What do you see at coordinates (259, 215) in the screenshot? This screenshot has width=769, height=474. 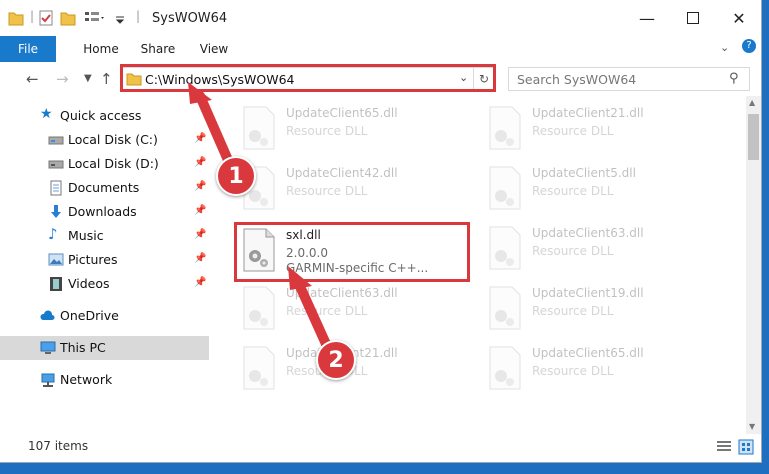 I see `annotation-arrows` at bounding box center [259, 215].